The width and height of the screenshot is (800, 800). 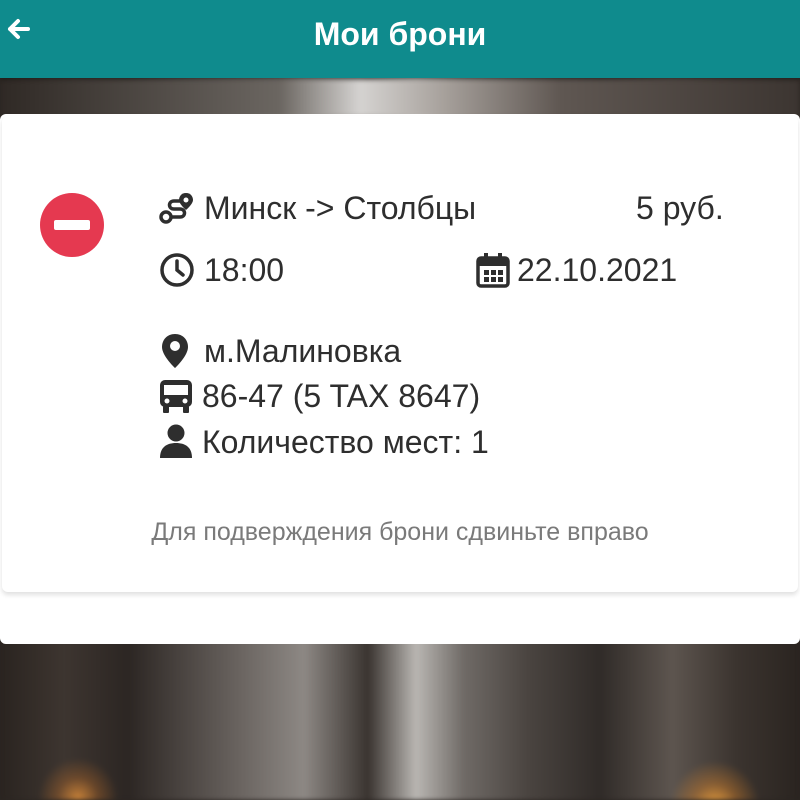 I want to click on cancel-booking-button, so click(x=72, y=225).